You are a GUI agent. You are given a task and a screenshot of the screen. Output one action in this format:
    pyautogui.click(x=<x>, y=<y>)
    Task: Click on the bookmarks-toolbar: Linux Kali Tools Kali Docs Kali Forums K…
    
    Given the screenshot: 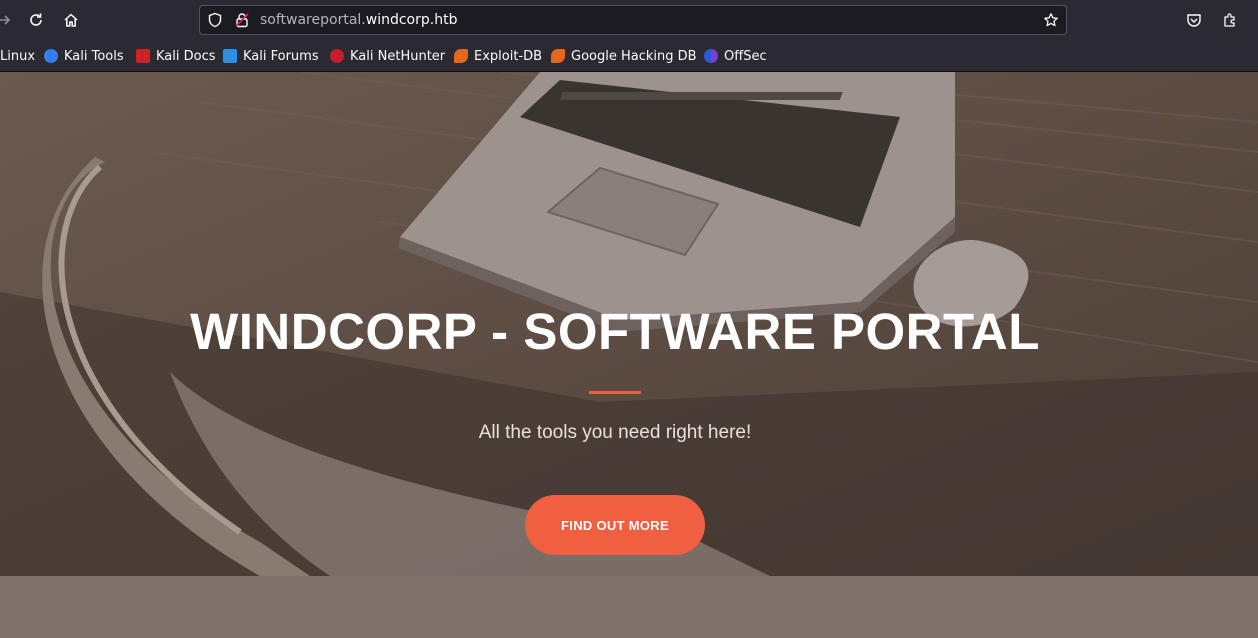 What is the action you would take?
    pyautogui.click(x=629, y=56)
    